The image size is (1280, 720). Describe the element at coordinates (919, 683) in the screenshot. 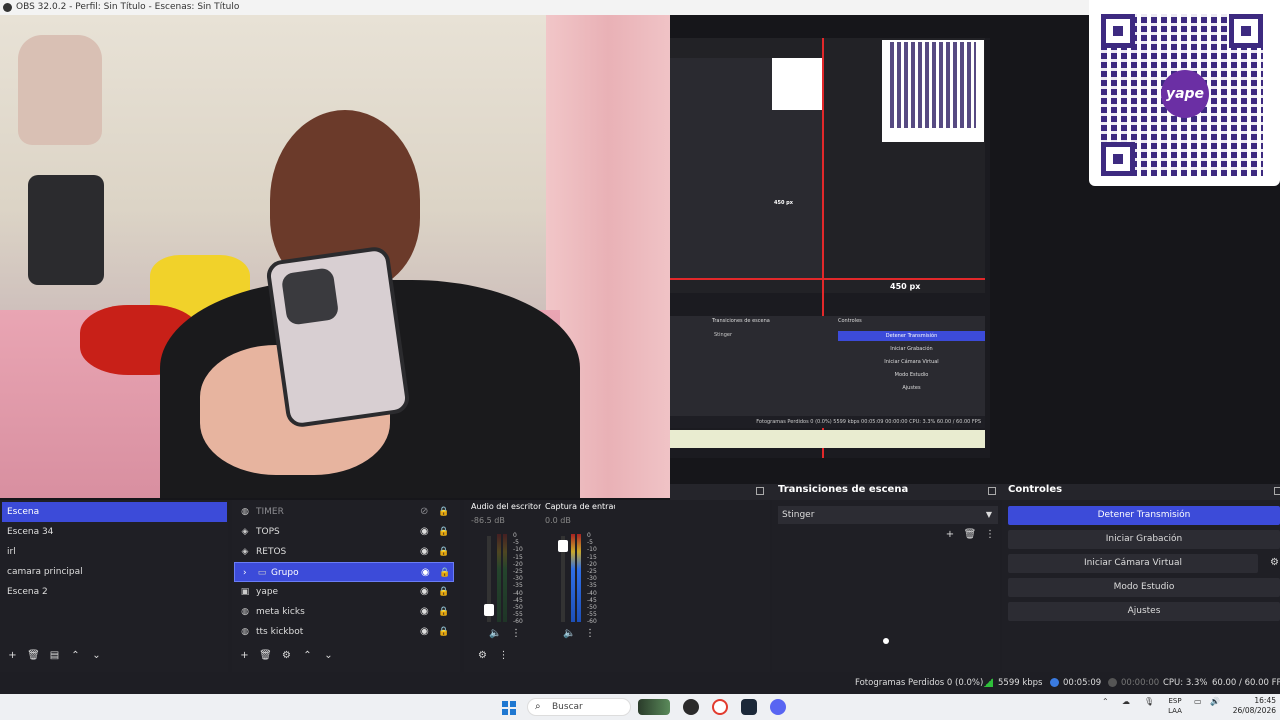

I see `dropped-frames: Fotogramas Perdidos 0 (0.0%)` at that location.